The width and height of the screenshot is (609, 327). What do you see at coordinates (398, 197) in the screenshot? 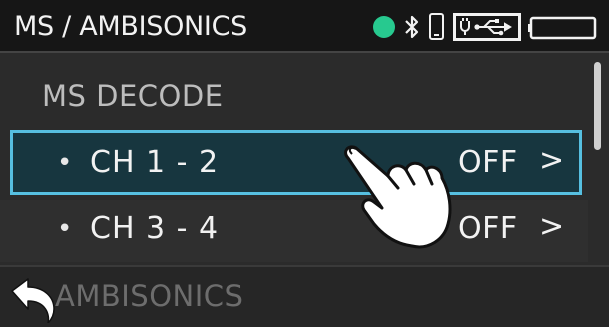
I see `tap-hand-icon` at bounding box center [398, 197].